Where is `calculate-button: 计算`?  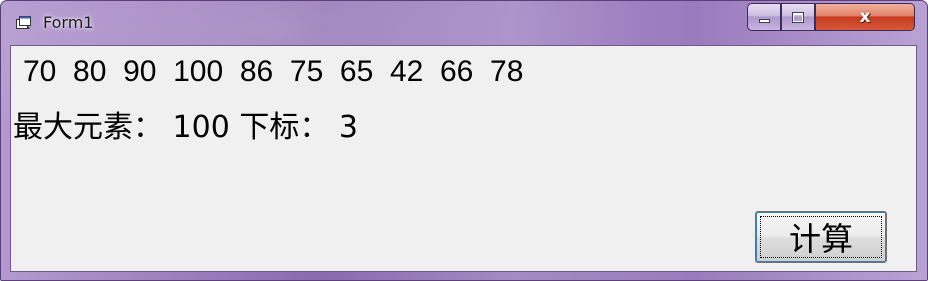 calculate-button: 计算 is located at coordinates (821, 237).